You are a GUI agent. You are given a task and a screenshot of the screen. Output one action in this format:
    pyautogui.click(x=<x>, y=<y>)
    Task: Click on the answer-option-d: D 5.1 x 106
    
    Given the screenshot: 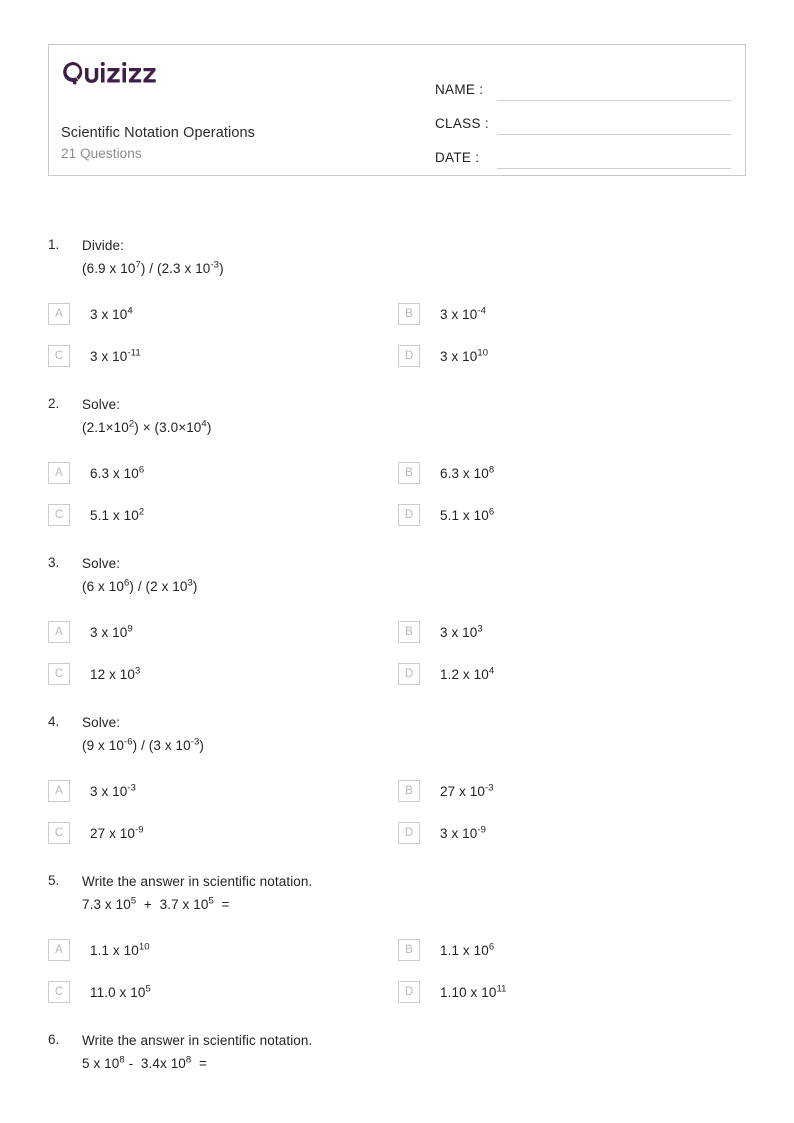 What is the action you would take?
    pyautogui.click(x=573, y=515)
    